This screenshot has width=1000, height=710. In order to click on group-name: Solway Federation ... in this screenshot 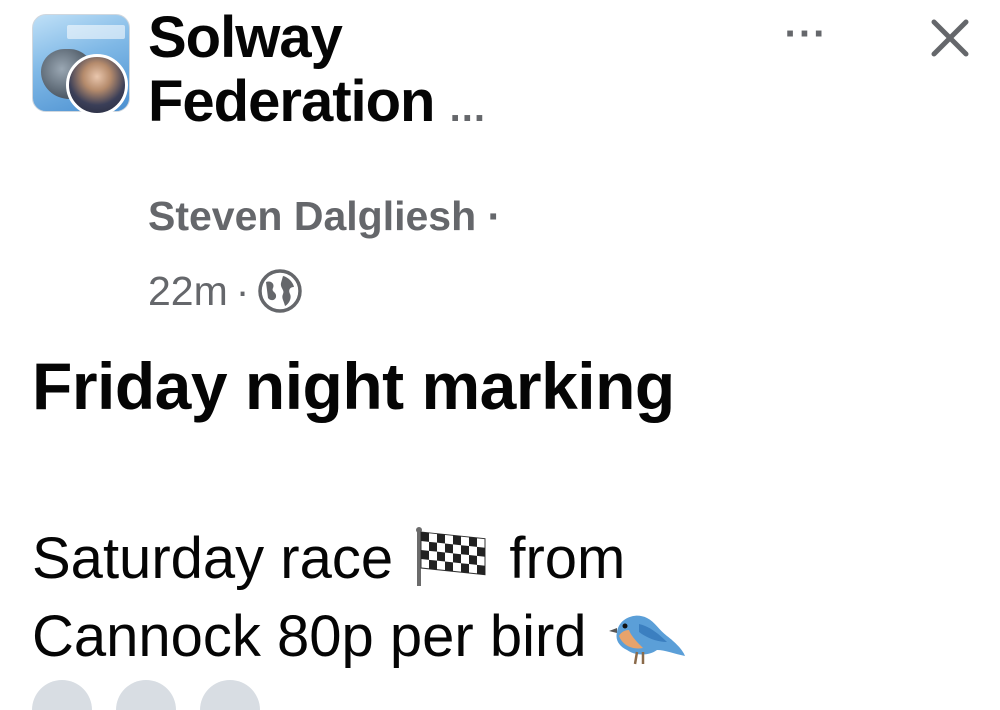, I will do `click(428, 73)`.